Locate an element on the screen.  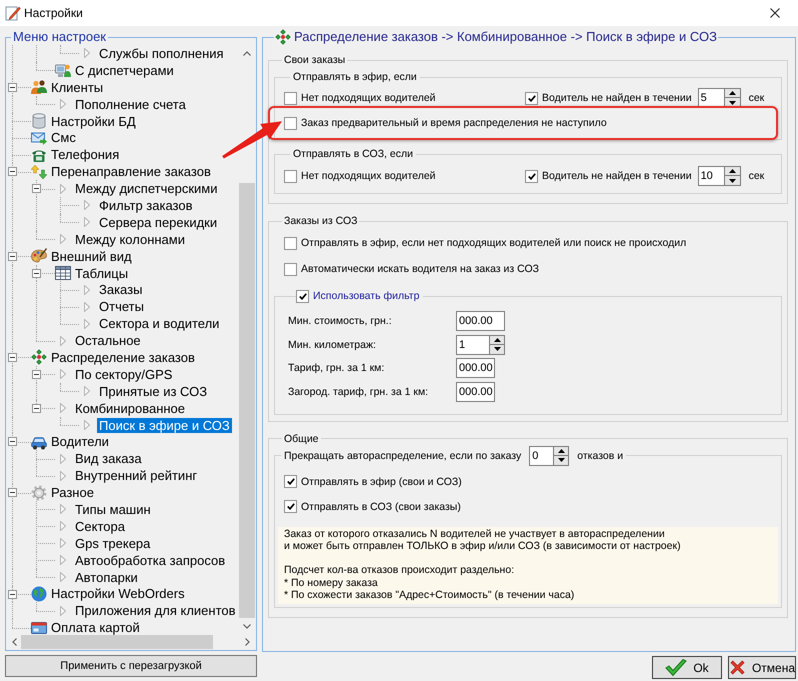
tree-item: Заказы is located at coordinates (120, 290).